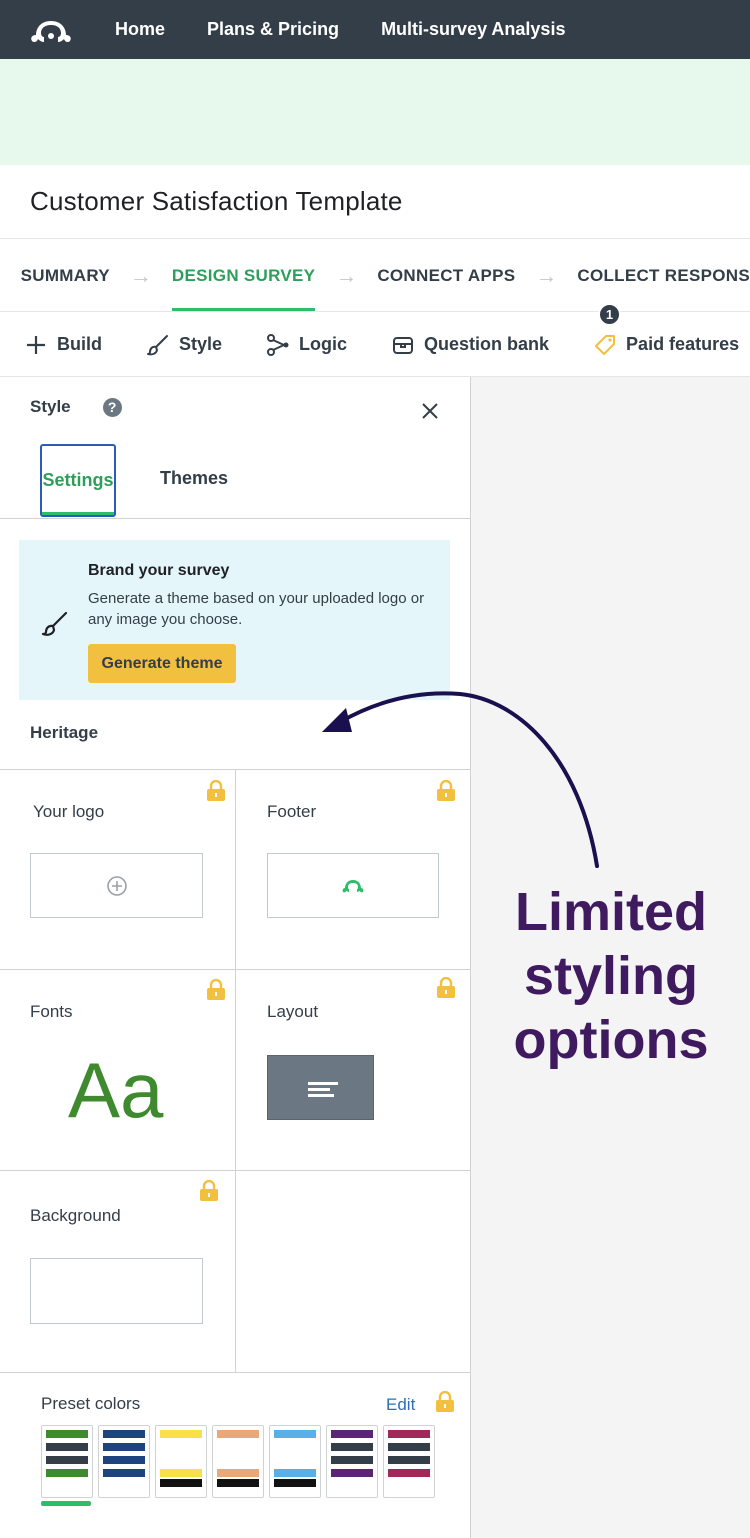  I want to click on build-label: Build, so click(79, 344).